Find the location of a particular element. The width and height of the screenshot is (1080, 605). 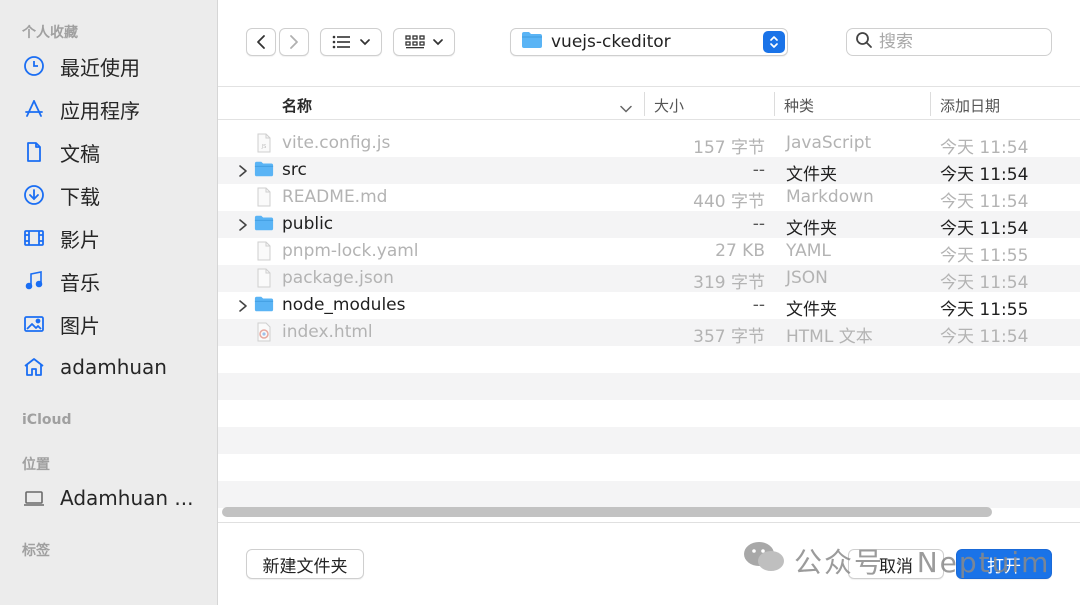

sidebar-item-documents: 文稿 is located at coordinates (117, 152).